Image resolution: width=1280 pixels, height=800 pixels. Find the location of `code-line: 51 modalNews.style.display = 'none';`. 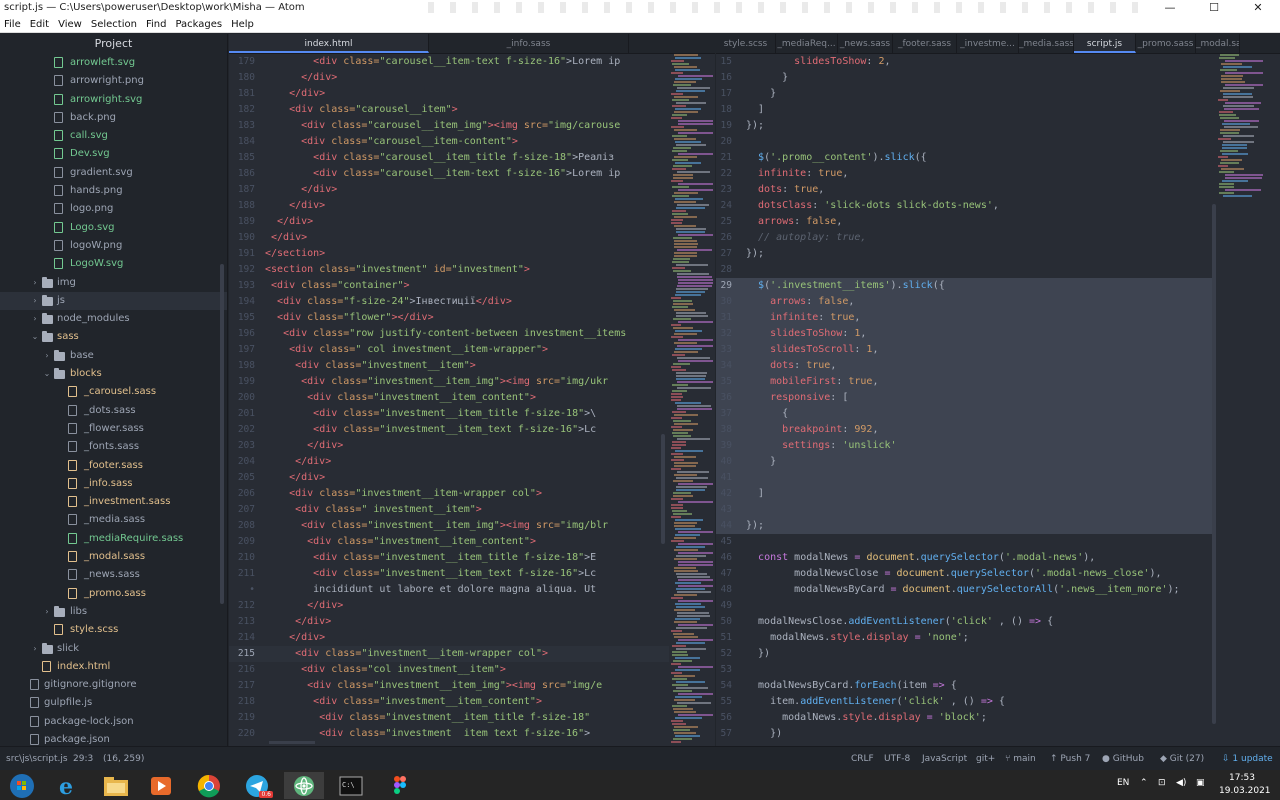

code-line: 51 modalNews.style.display = 'none'; is located at coordinates (964, 638).